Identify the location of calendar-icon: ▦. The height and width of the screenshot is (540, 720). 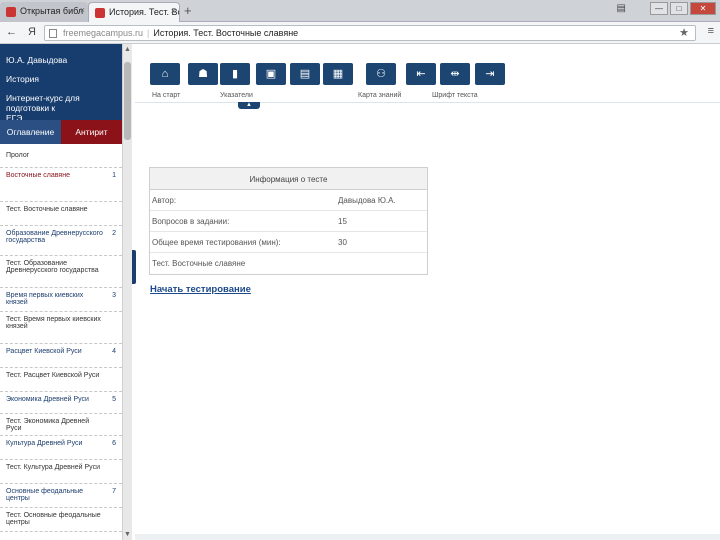
(338, 74).